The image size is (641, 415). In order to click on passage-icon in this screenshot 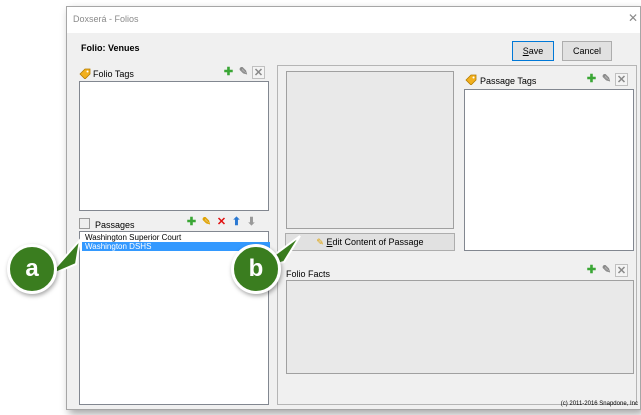, I will do `click(84, 223)`.